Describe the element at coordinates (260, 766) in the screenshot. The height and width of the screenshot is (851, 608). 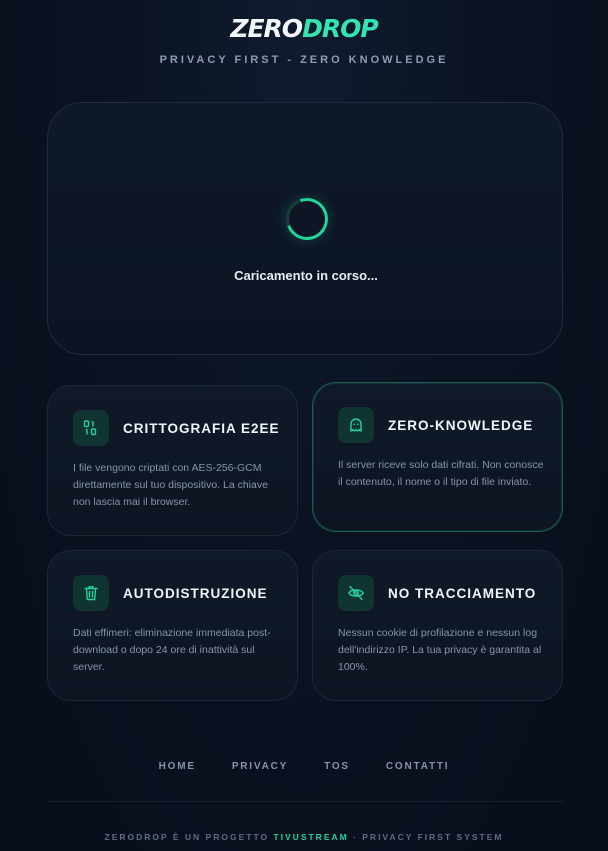
I see `footer-link-privacy: PRIVACY` at that location.